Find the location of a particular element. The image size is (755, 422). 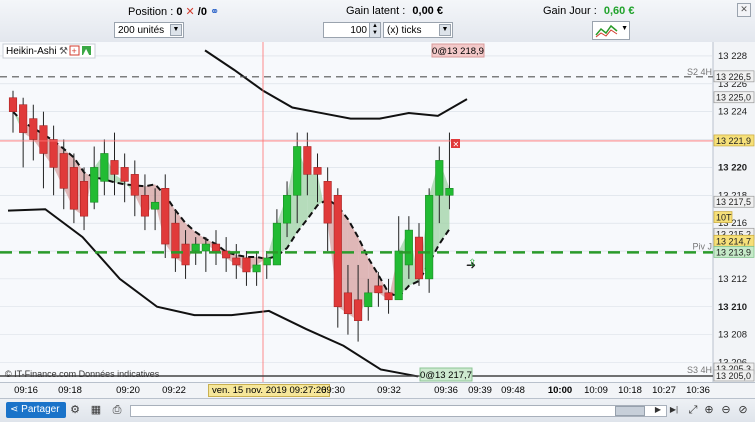

share-icon: ⋖ is located at coordinates (14, 409).